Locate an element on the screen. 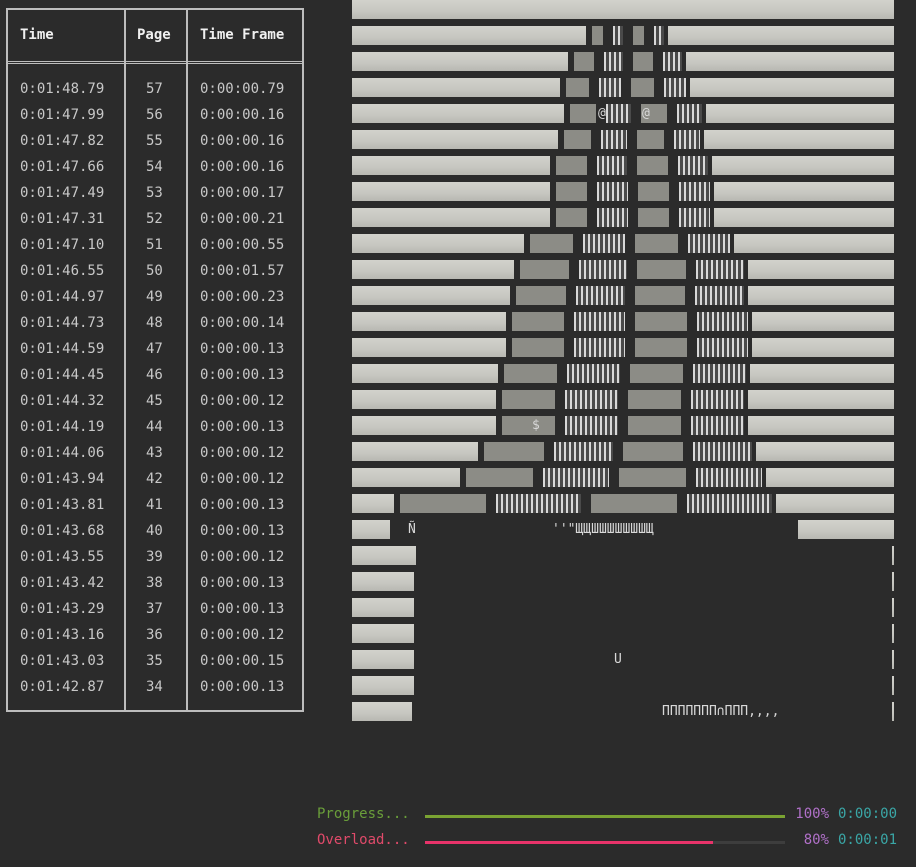 The height and width of the screenshot is (867, 916). page-cell: 37 is located at coordinates (154, 609).